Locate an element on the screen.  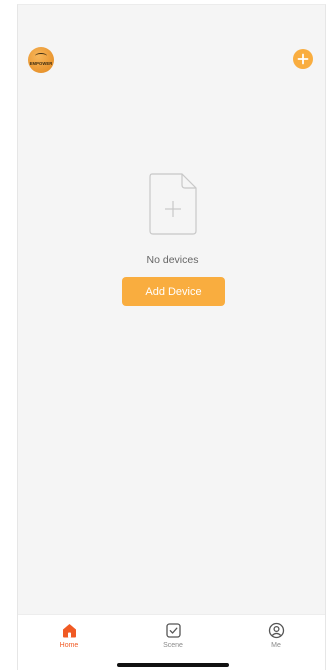
plus-circle-icon is located at coordinates (303, 59).